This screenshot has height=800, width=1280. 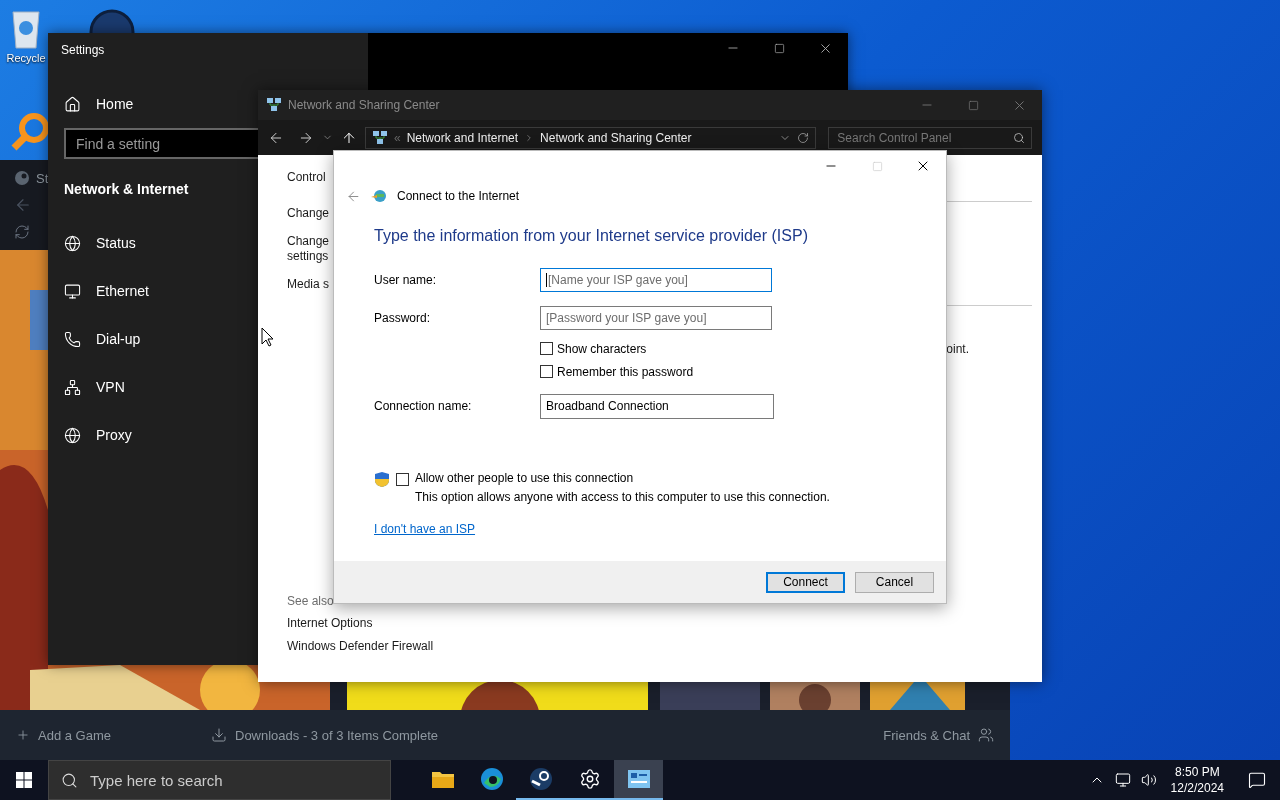 What do you see at coordinates (156, 780) in the screenshot?
I see `search-placeholder: Type here to search` at bounding box center [156, 780].